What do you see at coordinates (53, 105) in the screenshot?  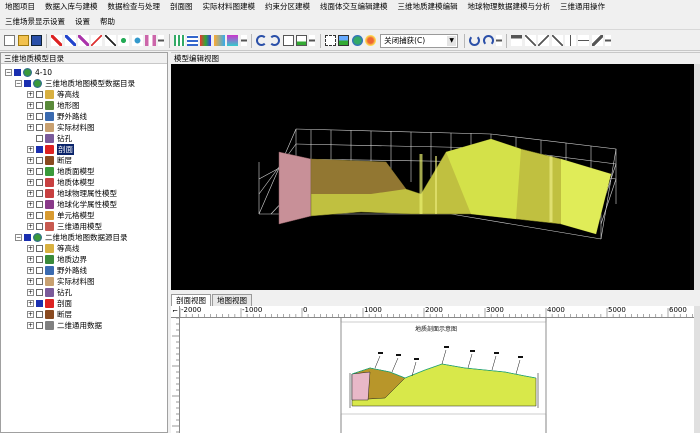 I see `tree-item: + 地形图` at bounding box center [53, 105].